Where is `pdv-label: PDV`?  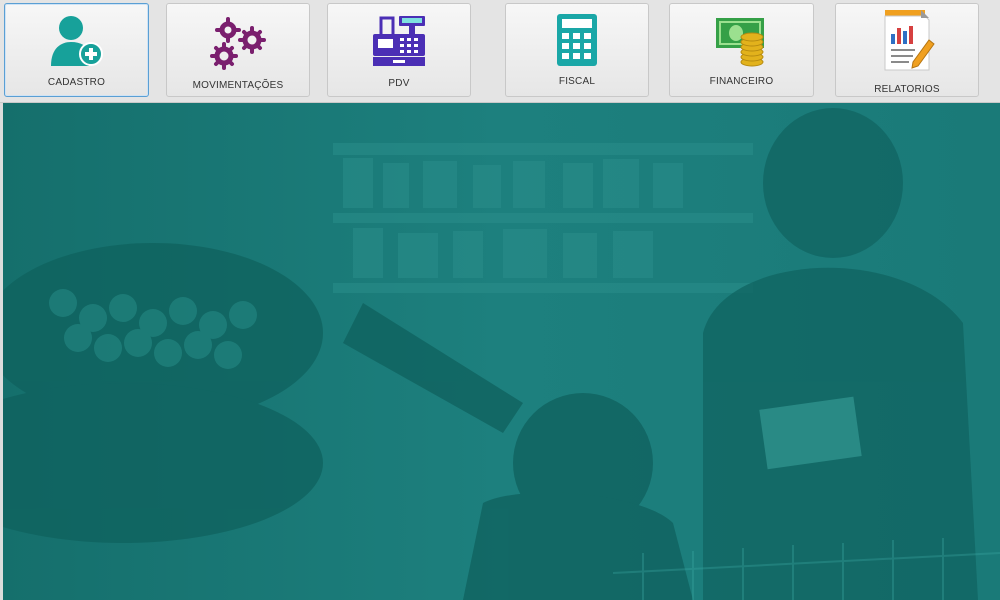 pdv-label: PDV is located at coordinates (399, 83).